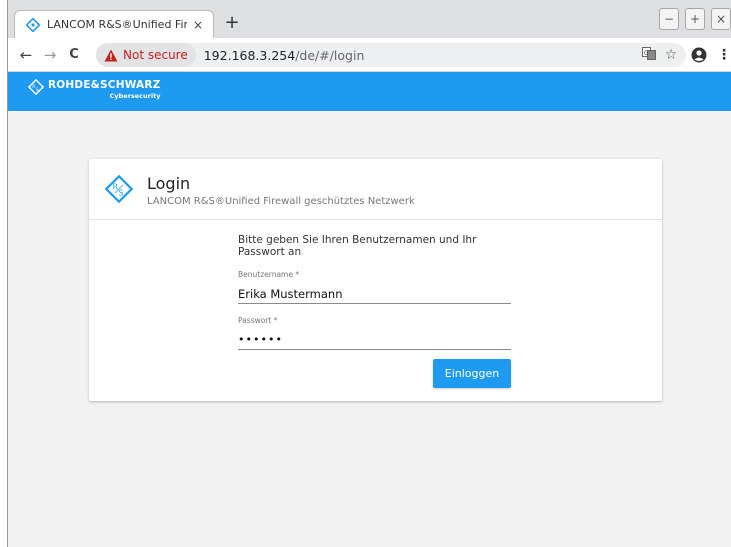 Image resolution: width=731 pixels, height=547 pixels. Describe the element at coordinates (695, 19) in the screenshot. I see `maximize-button: +` at that location.